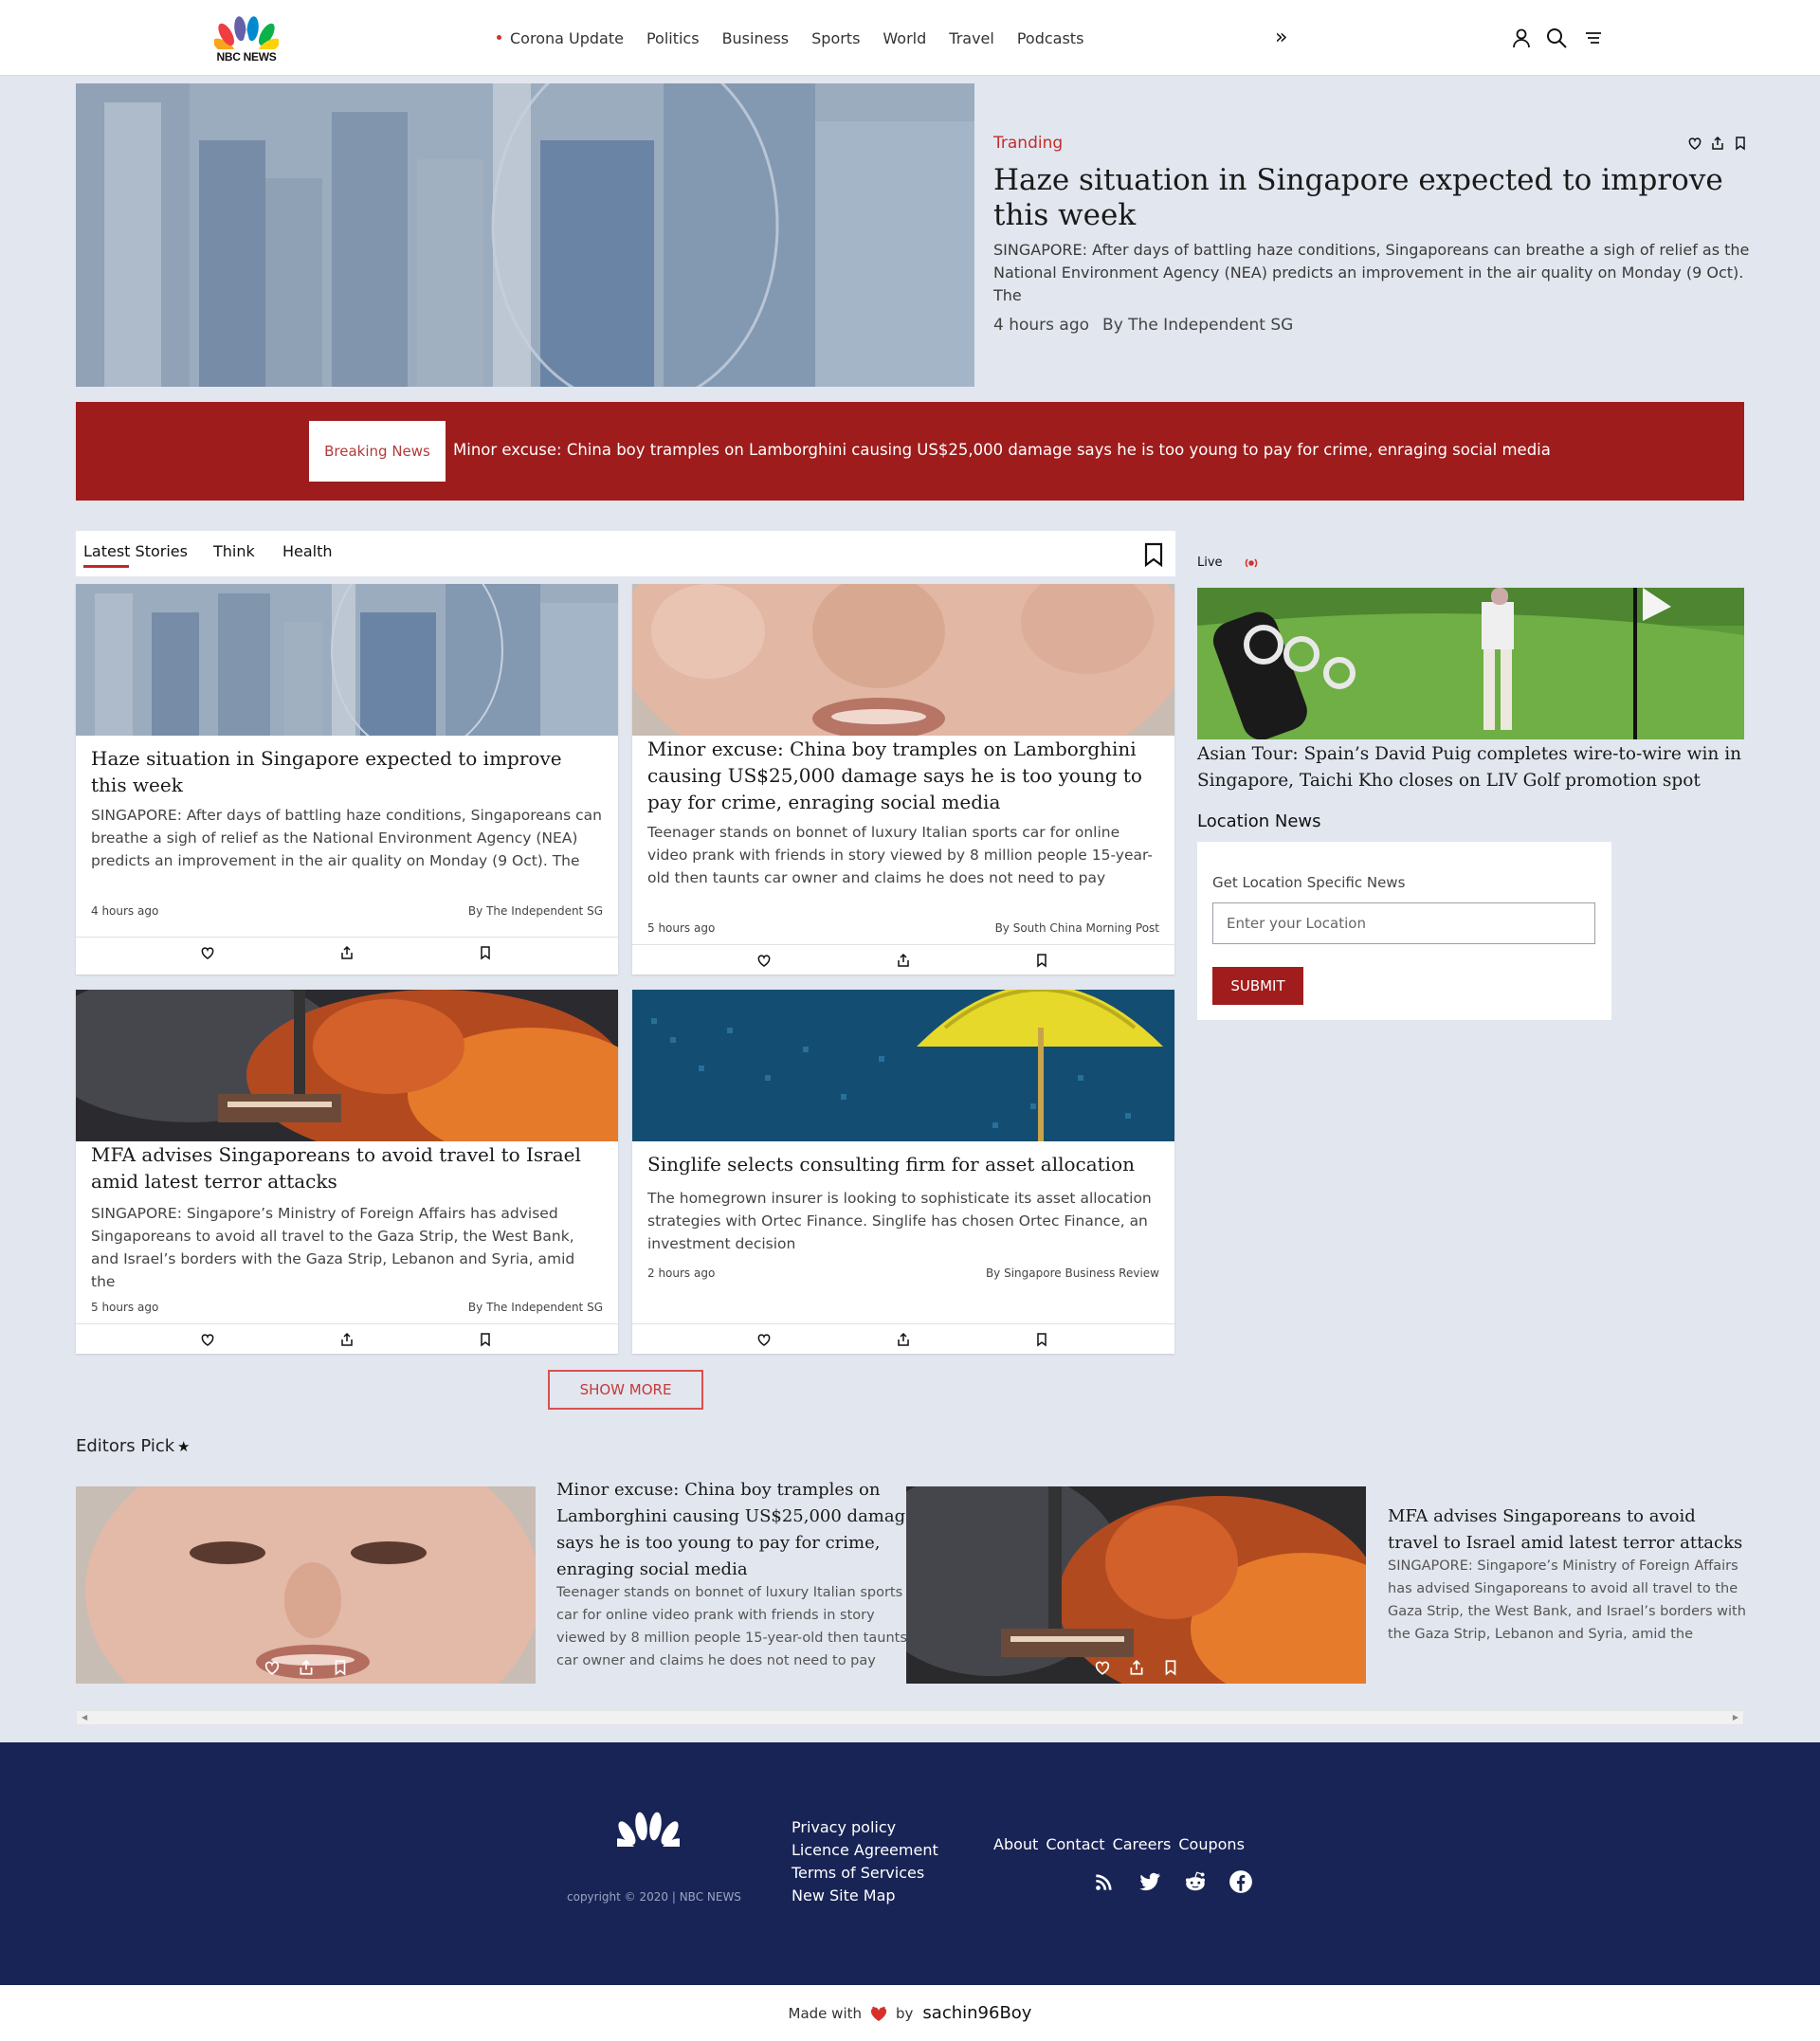 This screenshot has height=2041, width=1820. What do you see at coordinates (625, 1390) in the screenshot?
I see `show-more-button: SHOW MORE` at bounding box center [625, 1390].